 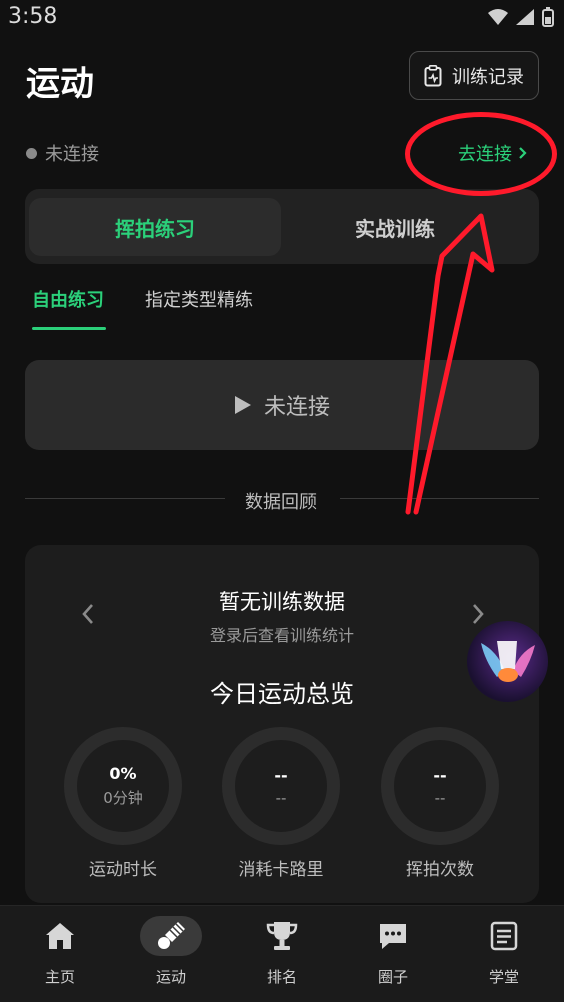 I want to click on nav-item-ranking: 排名, so click(x=282, y=954).